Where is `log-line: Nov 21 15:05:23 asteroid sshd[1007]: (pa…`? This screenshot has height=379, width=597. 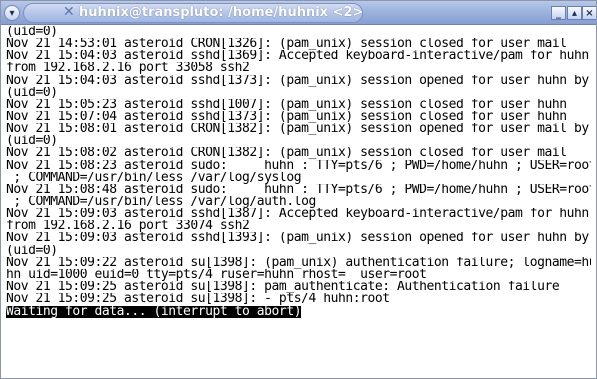 log-line: Nov 21 15:05:23 asteroid sshd[1007]: (pa… is located at coordinates (286, 104).